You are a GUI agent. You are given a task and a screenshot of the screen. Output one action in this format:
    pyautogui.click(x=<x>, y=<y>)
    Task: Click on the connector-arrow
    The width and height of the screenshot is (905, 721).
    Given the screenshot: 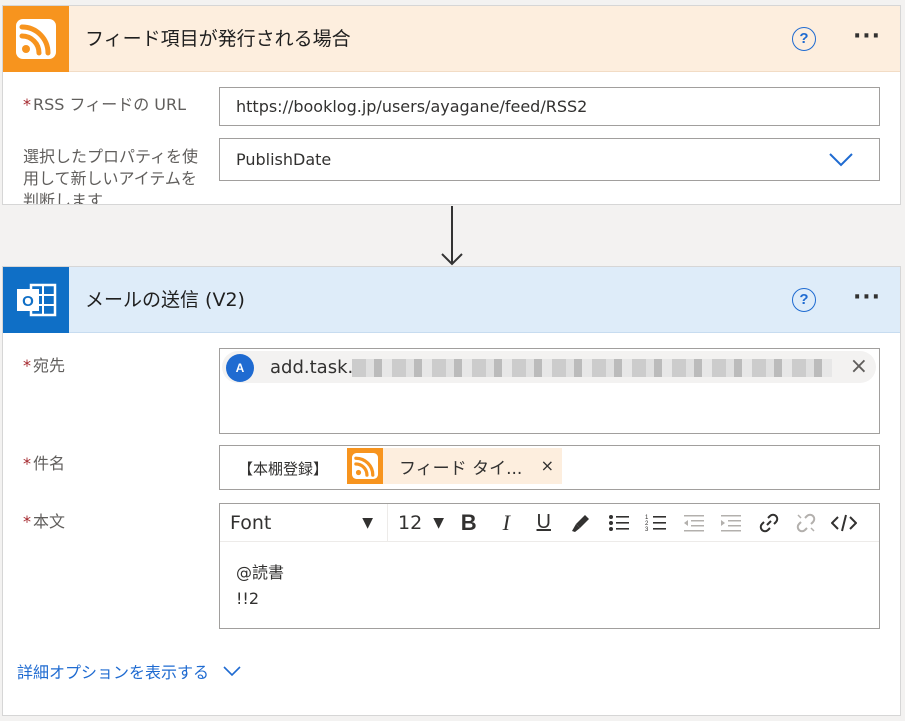 What is the action you would take?
    pyautogui.click(x=452, y=236)
    